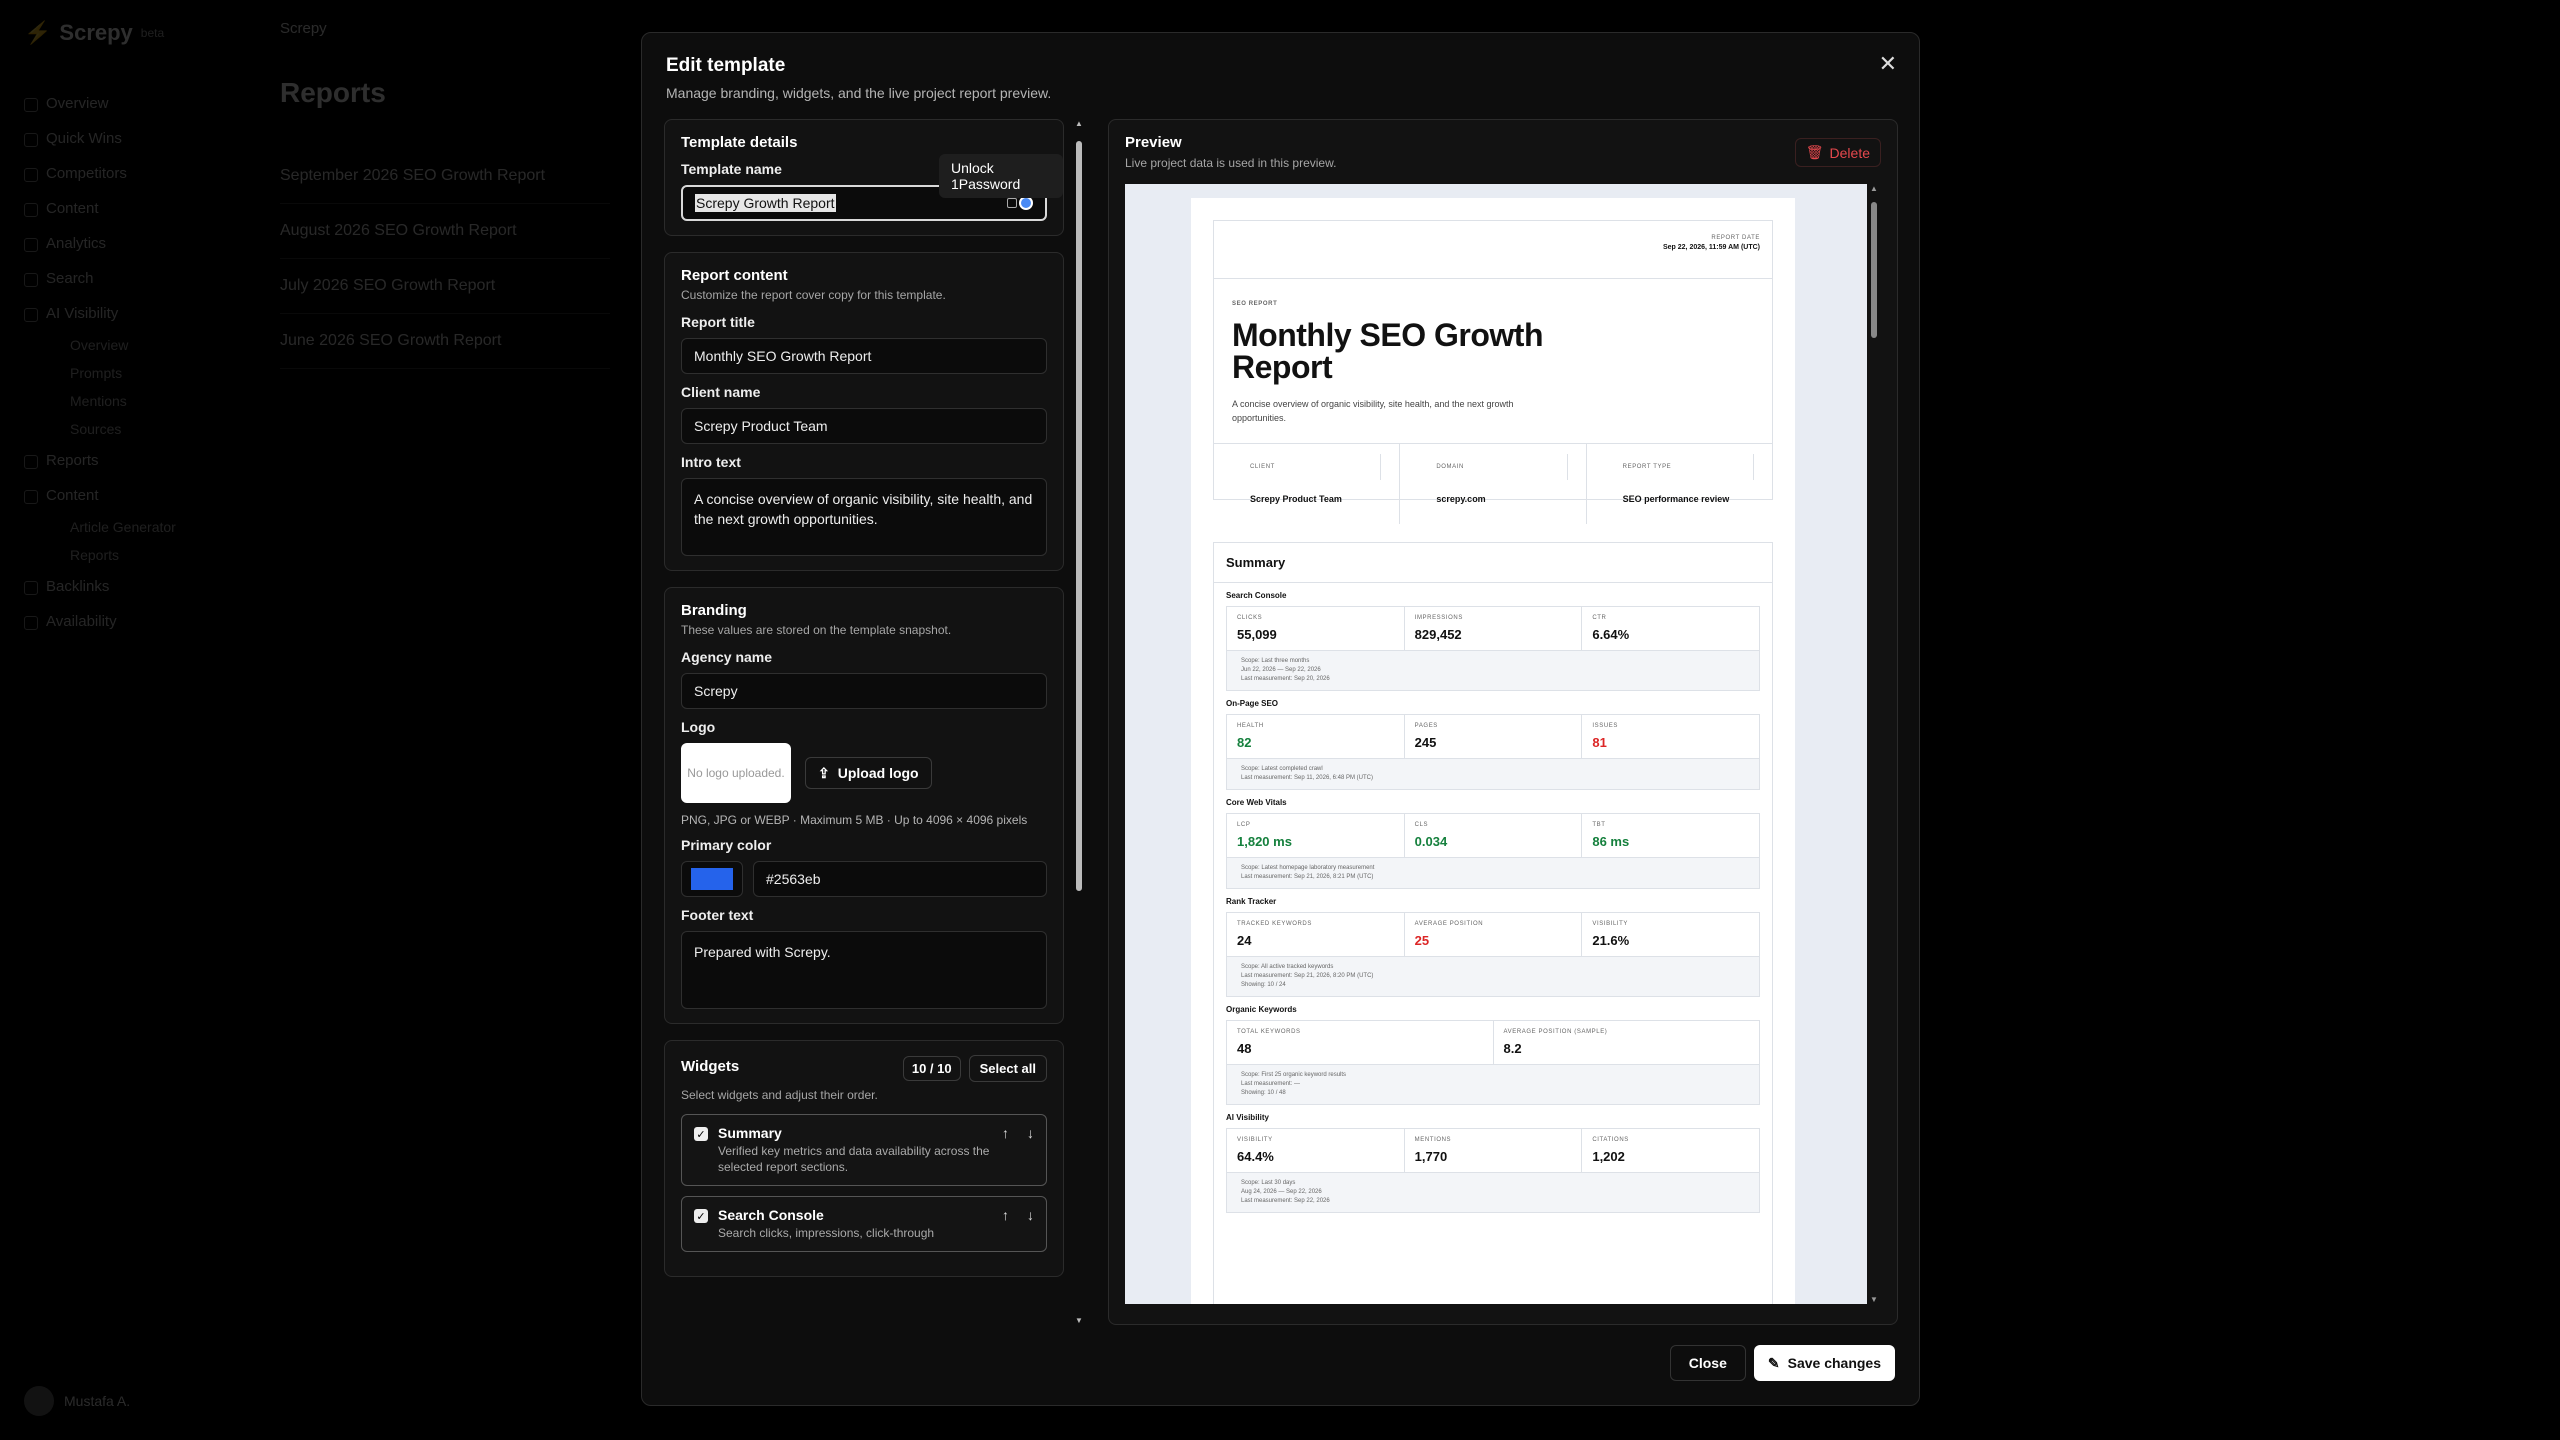 This screenshot has height=1440, width=2560. Describe the element at coordinates (1007, 1068) in the screenshot. I see `select-all-button: Select all` at that location.